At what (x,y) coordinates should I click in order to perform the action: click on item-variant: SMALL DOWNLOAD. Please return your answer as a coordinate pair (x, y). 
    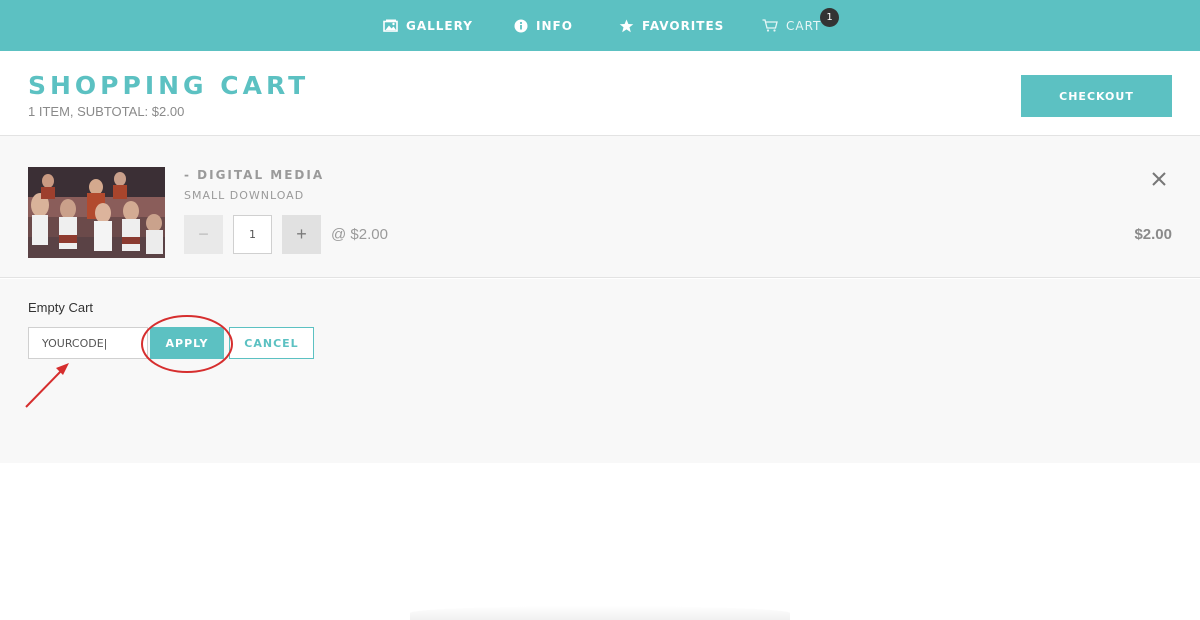
    Looking at the image, I should click on (244, 195).